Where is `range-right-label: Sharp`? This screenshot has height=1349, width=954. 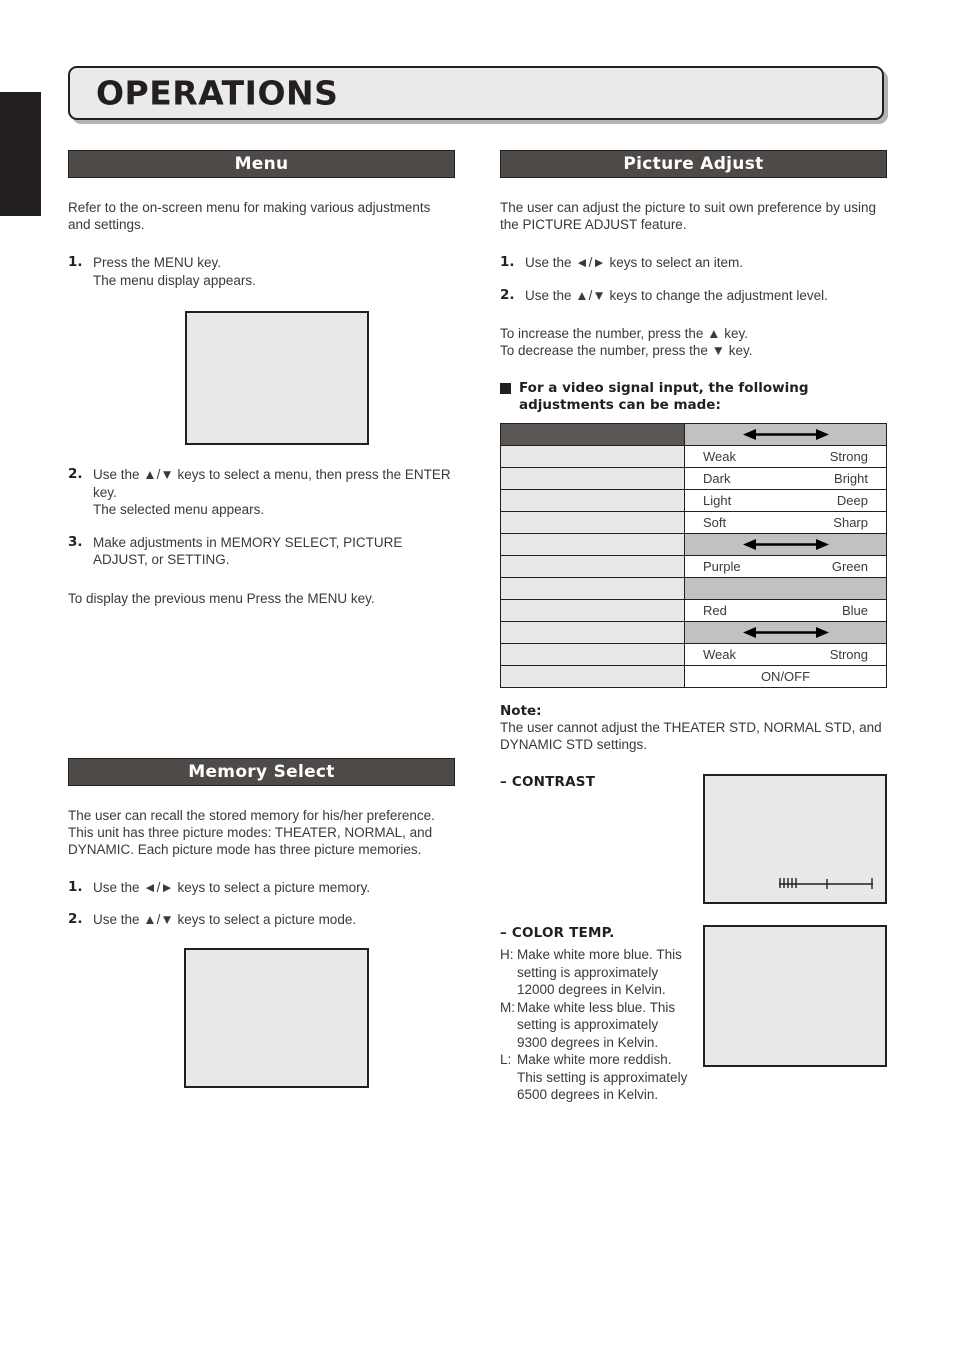
range-right-label: Sharp is located at coordinates (850, 522).